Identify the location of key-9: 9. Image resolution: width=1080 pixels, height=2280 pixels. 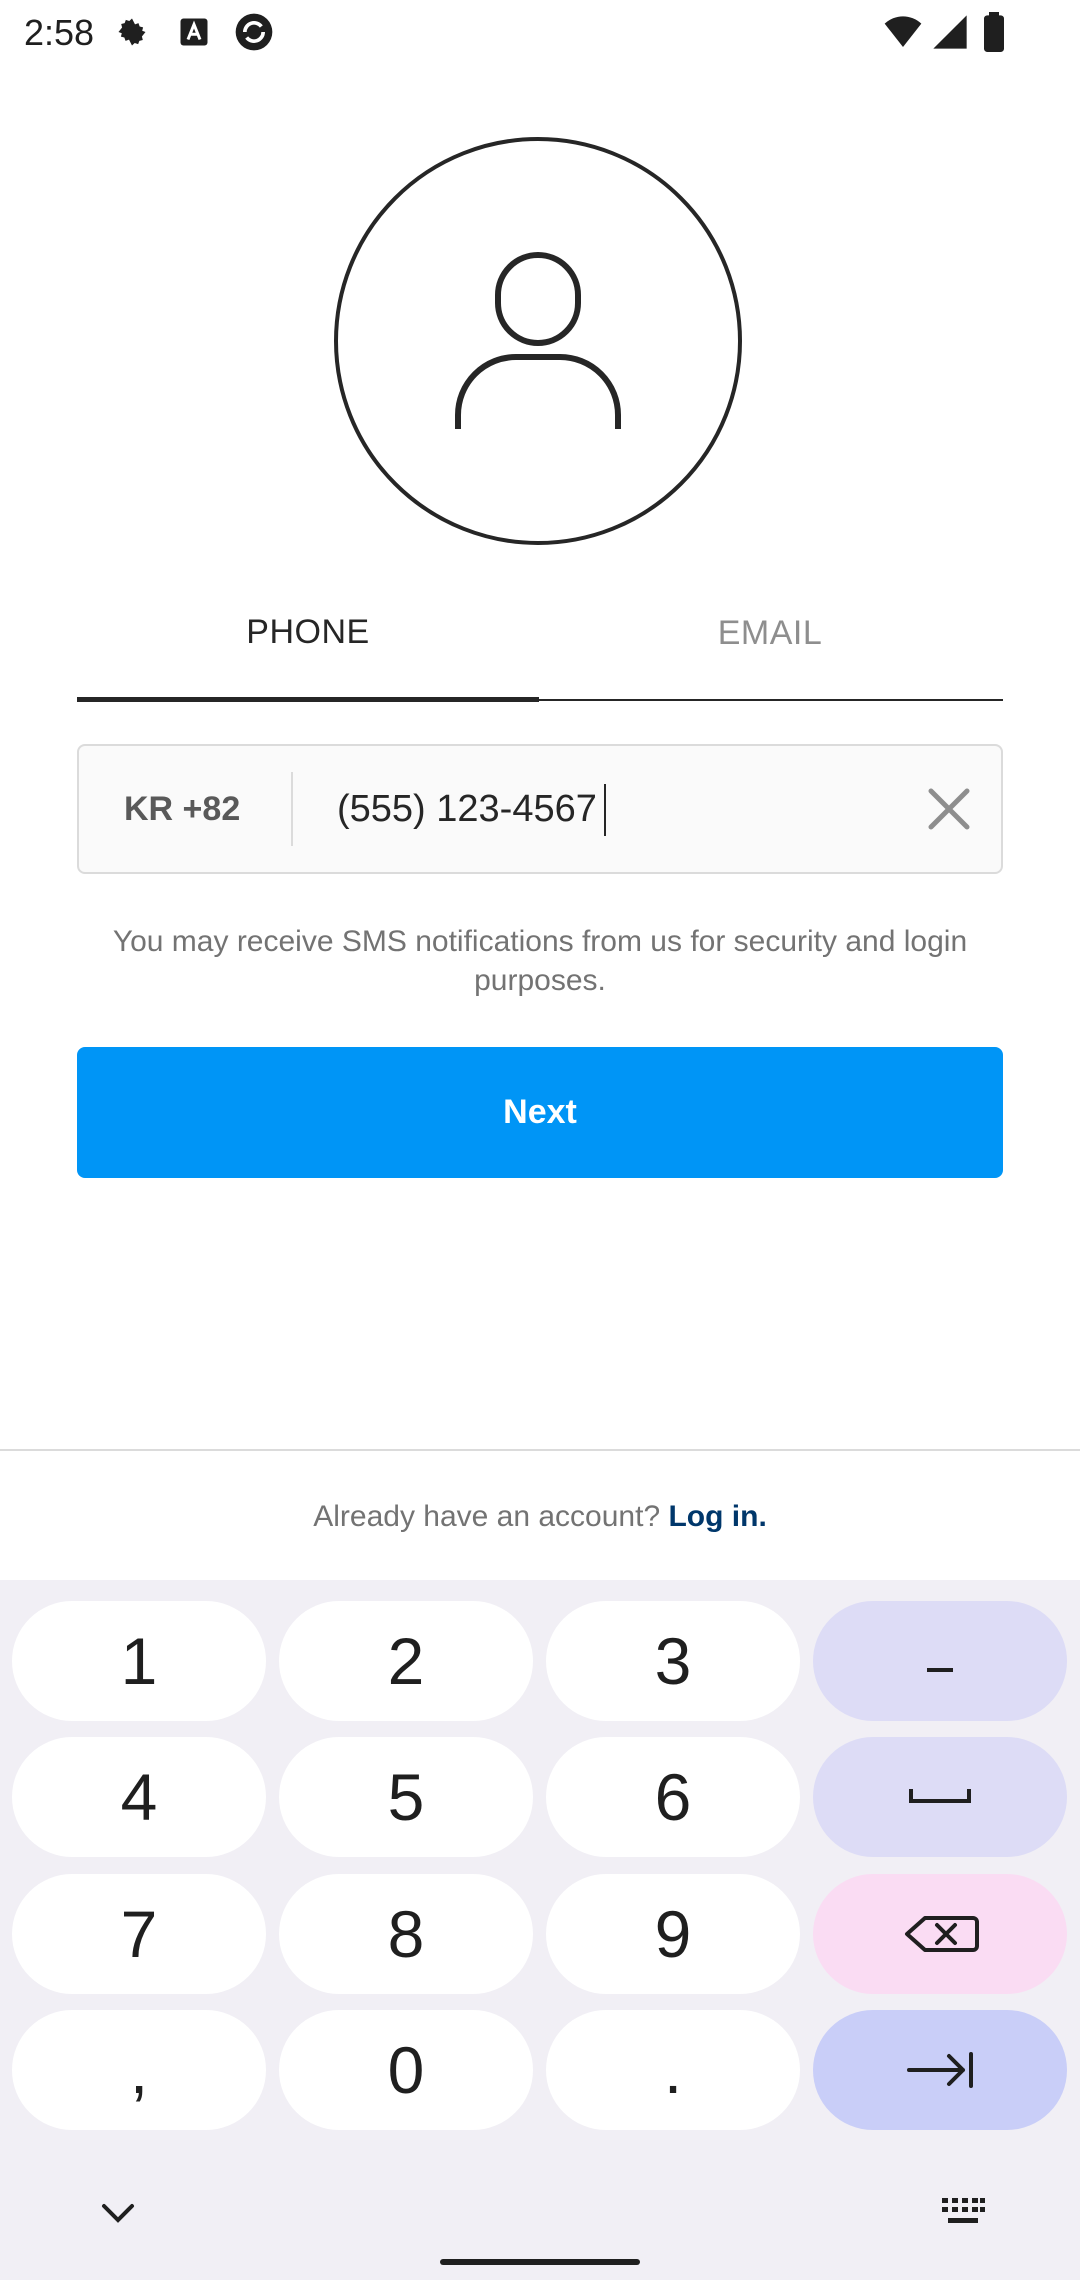
(673, 1934).